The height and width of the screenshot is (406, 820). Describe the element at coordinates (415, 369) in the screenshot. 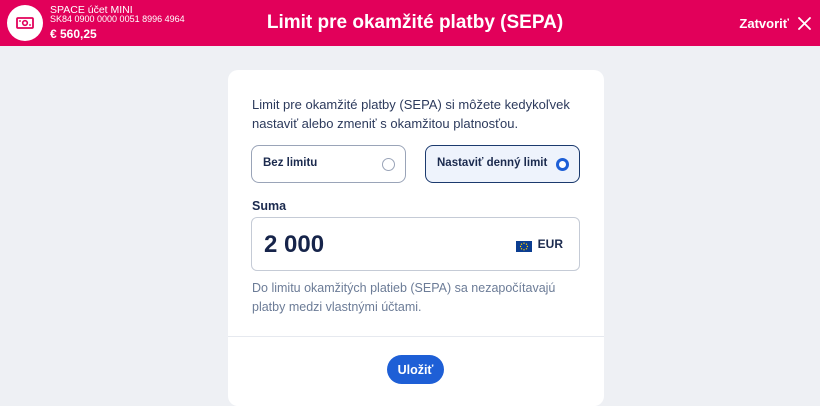

I see `save-button: Uložiť` at that location.